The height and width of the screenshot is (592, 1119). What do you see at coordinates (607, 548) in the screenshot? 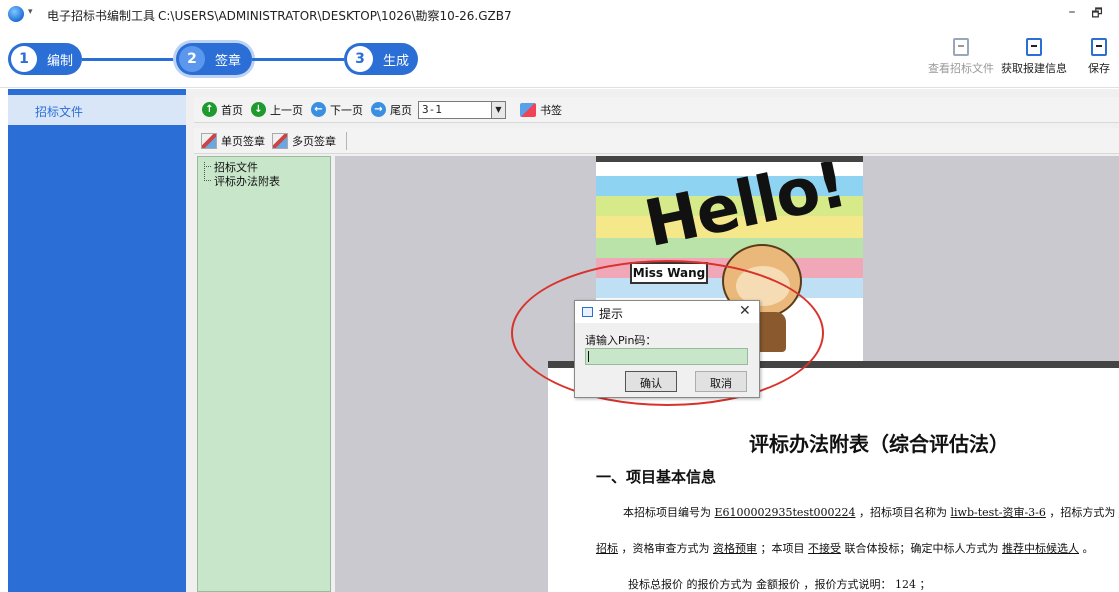
I see `tender-method-part2: 招标` at bounding box center [607, 548].